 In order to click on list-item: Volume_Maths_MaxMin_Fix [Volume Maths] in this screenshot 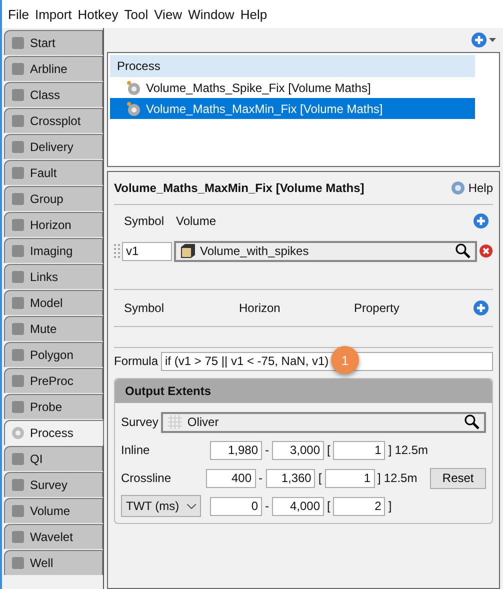, I will do `click(292, 108)`.